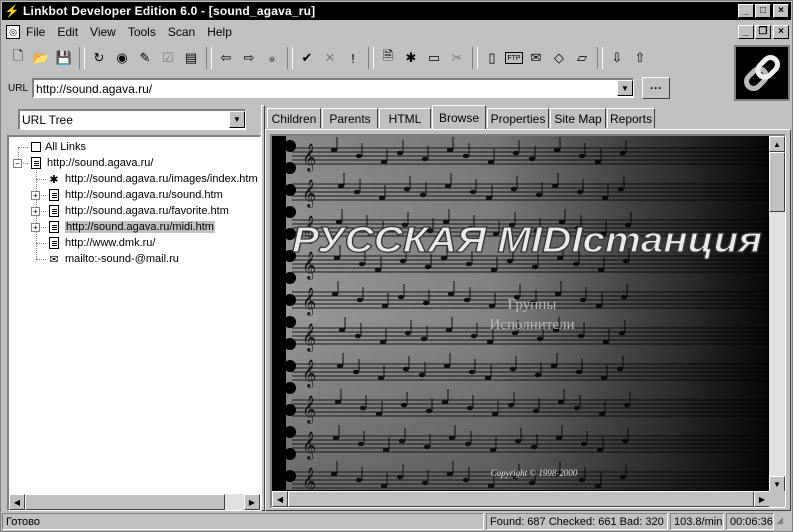  Describe the element at coordinates (41, 58) in the screenshot. I see `open-folder-icon: 📂` at that location.